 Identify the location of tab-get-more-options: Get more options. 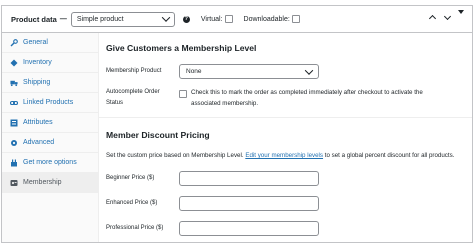
(50, 163).